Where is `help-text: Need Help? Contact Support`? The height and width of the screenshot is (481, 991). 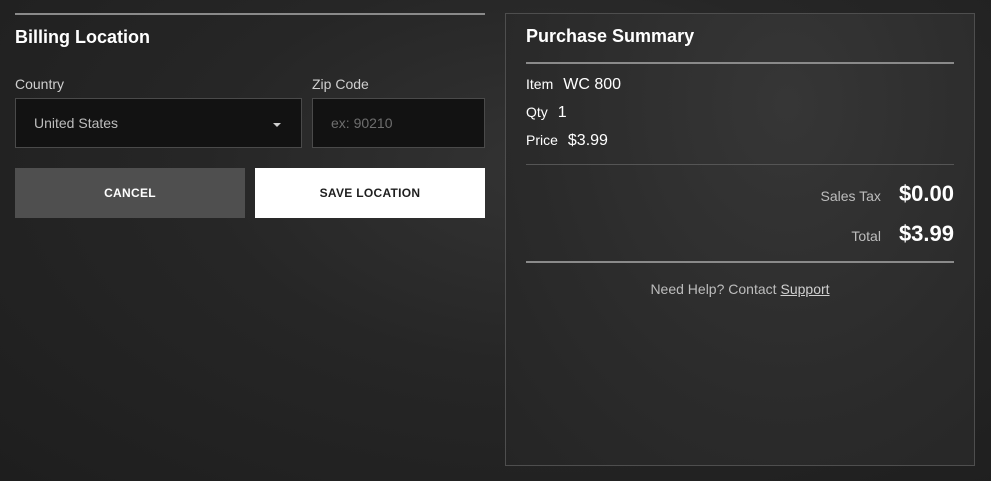 help-text: Need Help? Contact Support is located at coordinates (740, 289).